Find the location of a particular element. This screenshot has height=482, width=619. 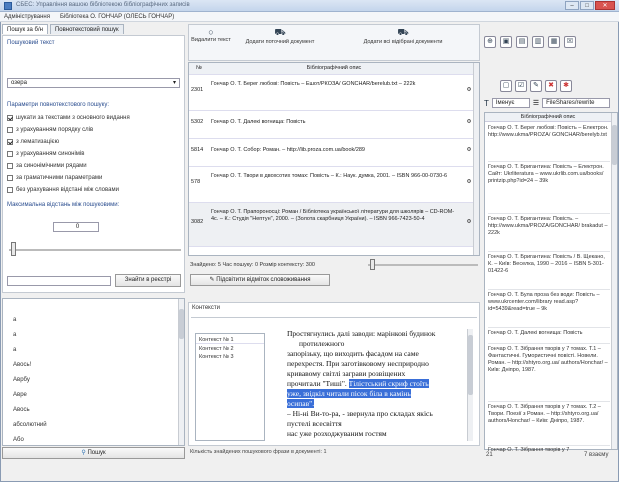

close-button: ✕ is located at coordinates (605, 5).